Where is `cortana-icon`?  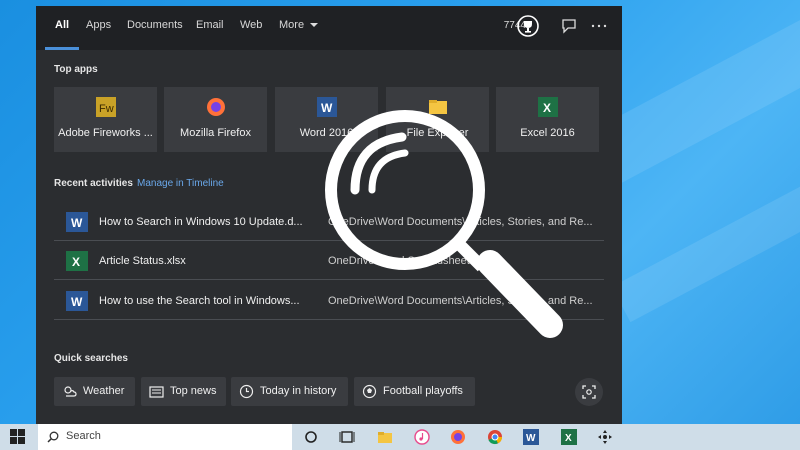
cortana-icon is located at coordinates (311, 437).